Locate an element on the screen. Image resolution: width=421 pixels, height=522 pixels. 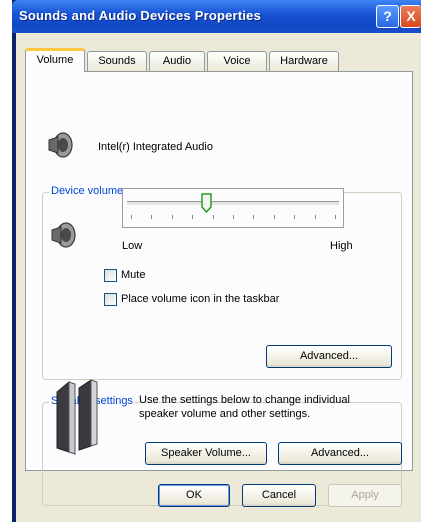
tab-voice: Voice is located at coordinates (237, 61).